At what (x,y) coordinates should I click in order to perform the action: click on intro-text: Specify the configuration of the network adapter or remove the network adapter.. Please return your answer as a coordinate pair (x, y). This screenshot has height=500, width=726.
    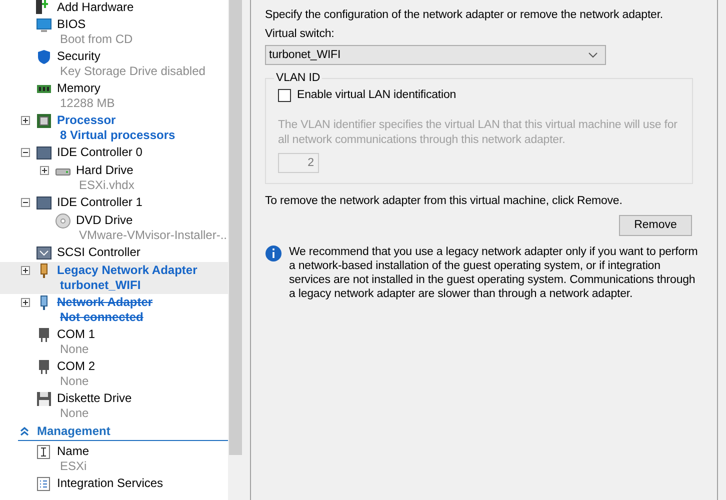
    Looking at the image, I should click on (464, 15).